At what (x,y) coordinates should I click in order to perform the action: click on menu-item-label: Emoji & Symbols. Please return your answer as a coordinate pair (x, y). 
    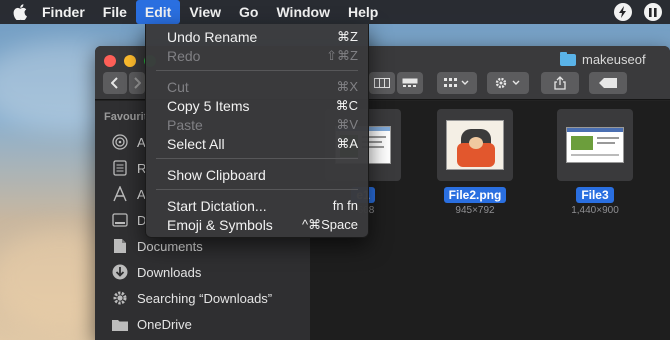
    Looking at the image, I should click on (220, 224).